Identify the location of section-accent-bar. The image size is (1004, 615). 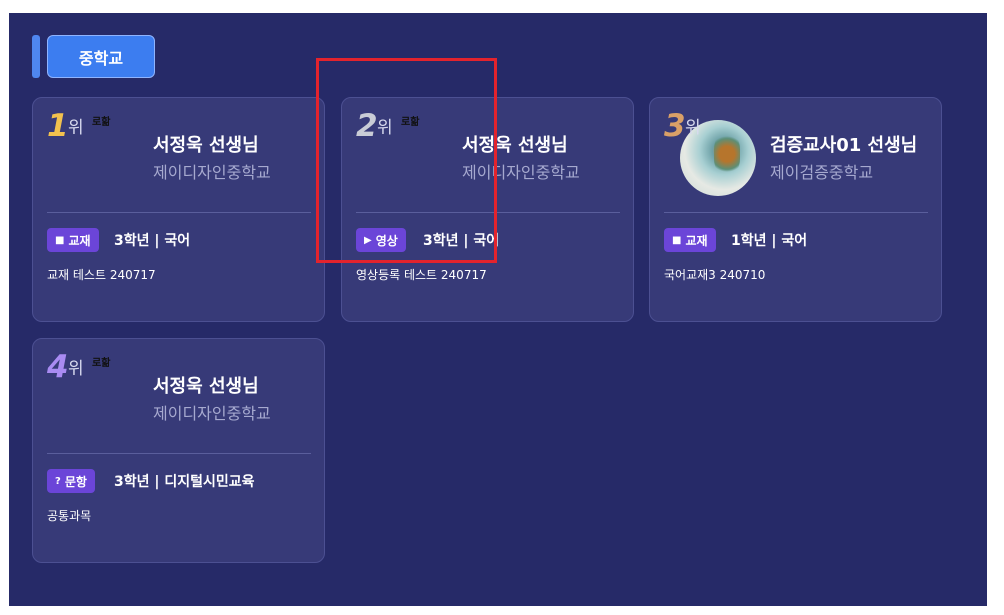
(36, 56).